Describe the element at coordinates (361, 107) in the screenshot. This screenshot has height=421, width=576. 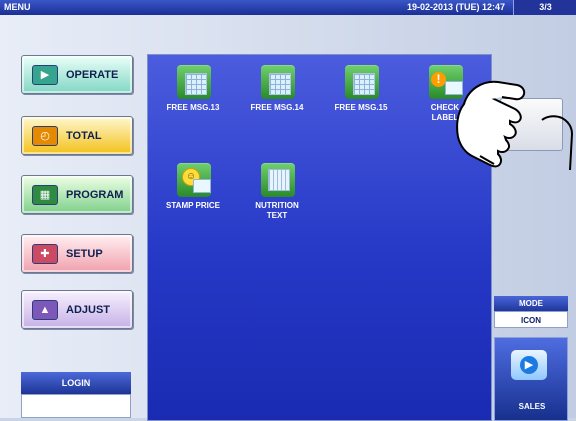
I see `free-msg-15-label: FREE MSG.15` at that location.